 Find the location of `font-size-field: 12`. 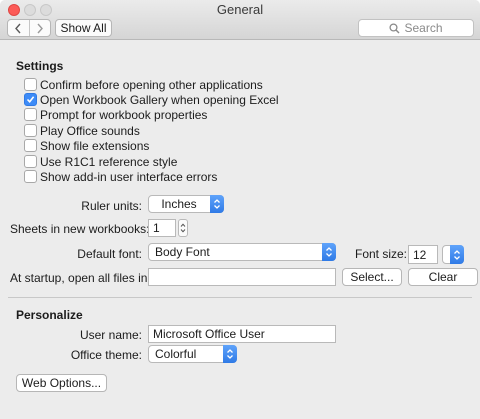

font-size-field: 12 is located at coordinates (423, 254).